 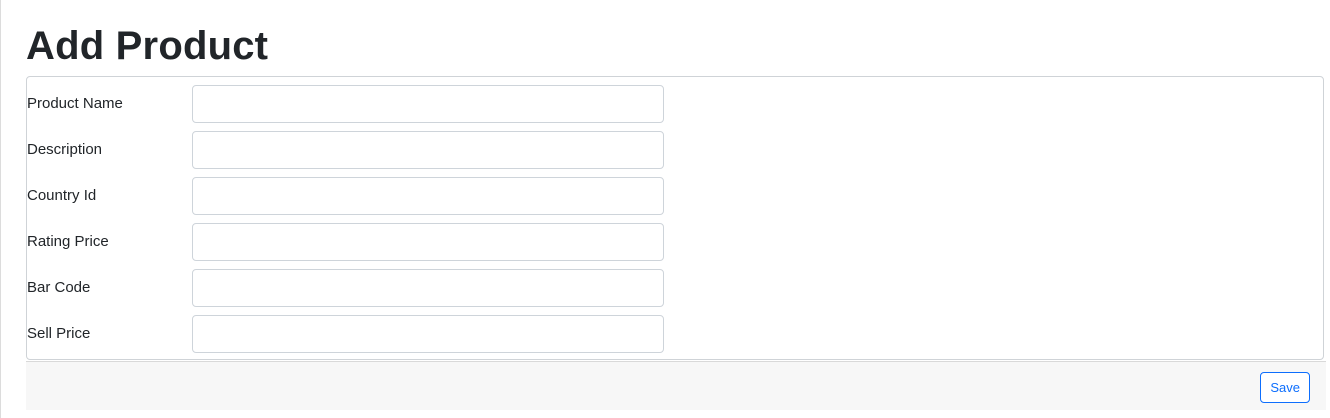 I want to click on form-row-bar-code: Bar Code, so click(x=377, y=288).